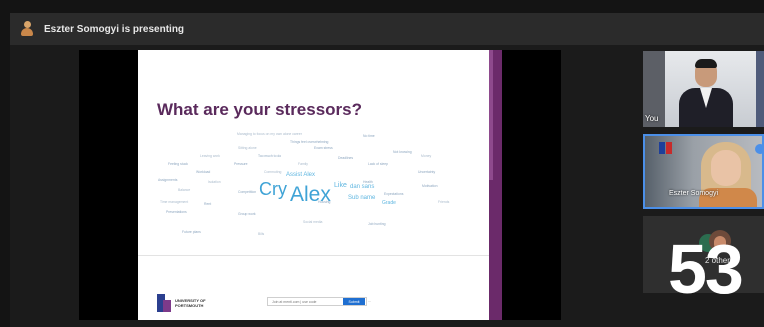 The width and height of the screenshot is (764, 327). I want to click on word-cloud-small-word: Exam stress, so click(323, 148).